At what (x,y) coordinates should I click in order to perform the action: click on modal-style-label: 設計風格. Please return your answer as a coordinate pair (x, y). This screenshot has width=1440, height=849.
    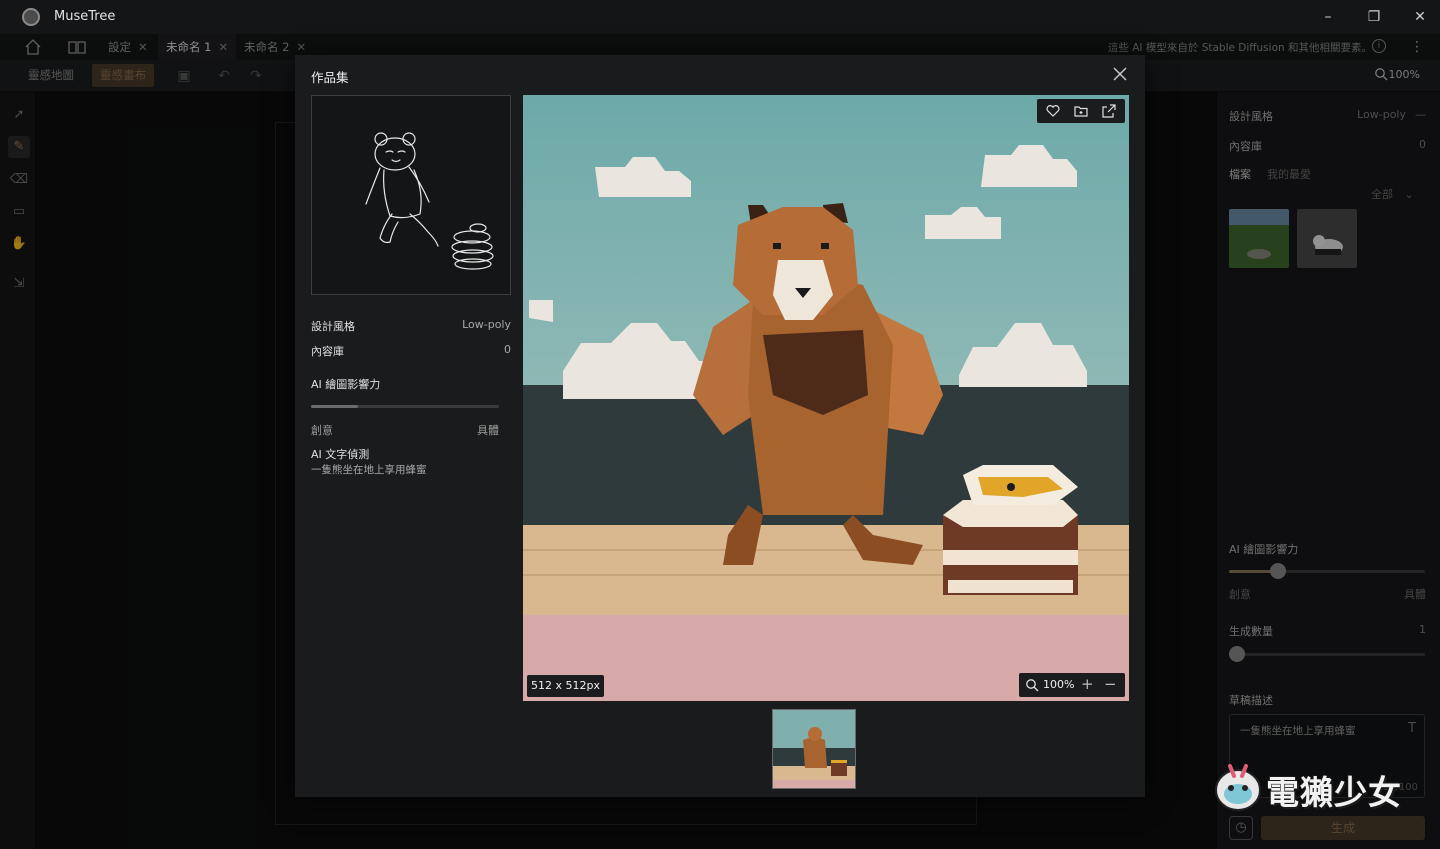
    Looking at the image, I should click on (333, 326).